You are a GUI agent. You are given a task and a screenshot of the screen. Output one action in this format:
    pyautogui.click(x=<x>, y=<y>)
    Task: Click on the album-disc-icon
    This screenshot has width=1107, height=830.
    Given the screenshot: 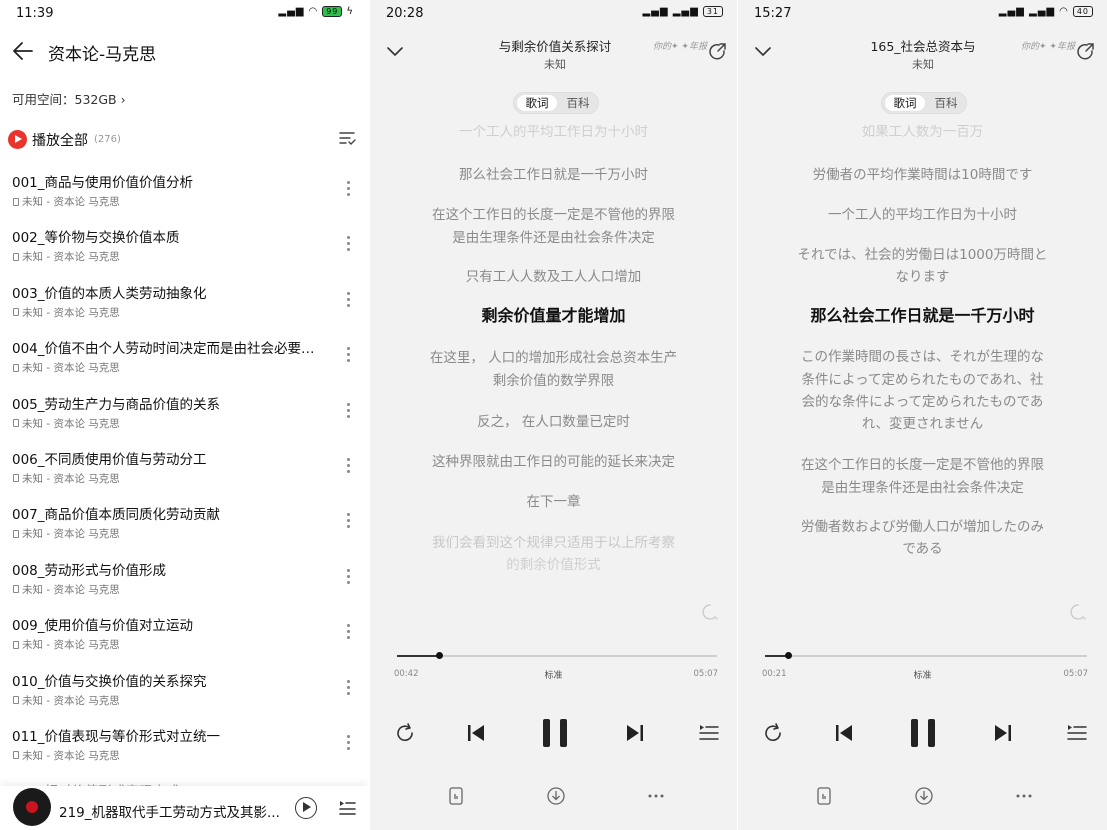 What is the action you would take?
    pyautogui.click(x=32, y=807)
    